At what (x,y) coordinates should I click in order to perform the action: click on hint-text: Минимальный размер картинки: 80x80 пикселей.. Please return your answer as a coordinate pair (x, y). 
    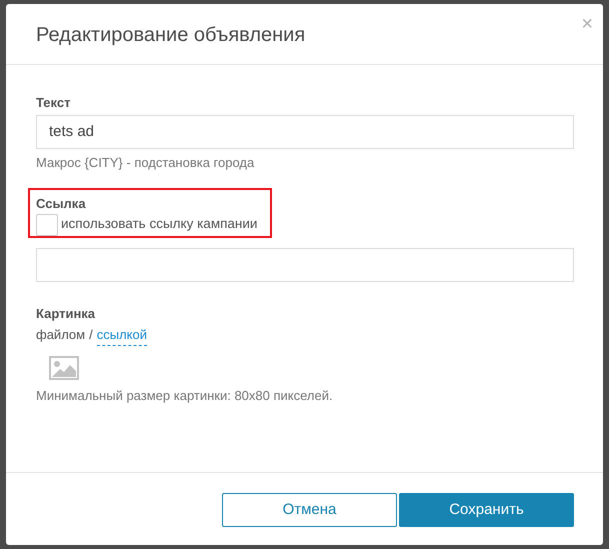
    Looking at the image, I should click on (185, 395).